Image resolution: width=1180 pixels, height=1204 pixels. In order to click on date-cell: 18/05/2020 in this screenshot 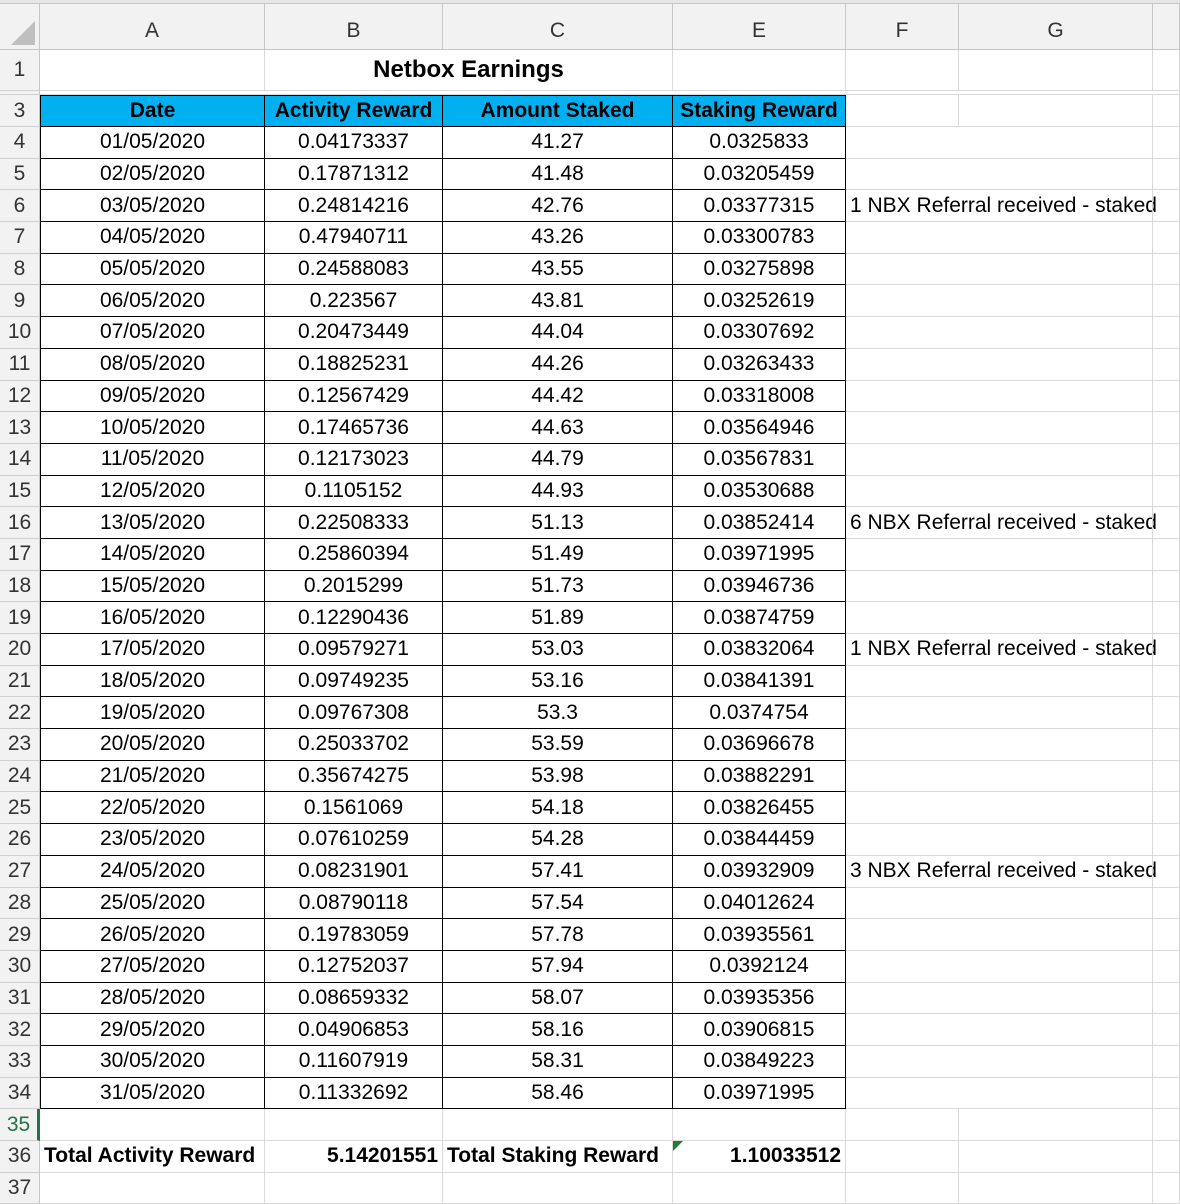, I will do `click(152, 681)`.